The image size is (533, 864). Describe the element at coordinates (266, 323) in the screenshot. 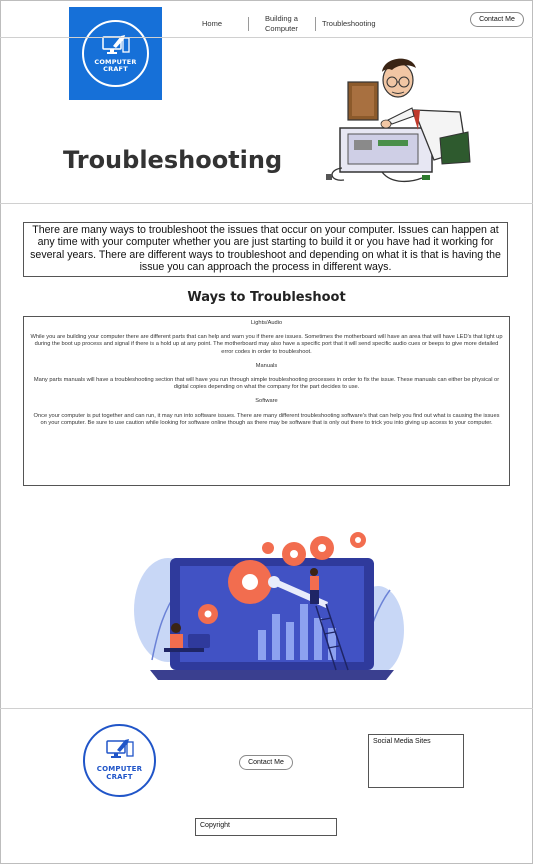

I see `tip-title-lights-audio: Lights/Audio` at that location.